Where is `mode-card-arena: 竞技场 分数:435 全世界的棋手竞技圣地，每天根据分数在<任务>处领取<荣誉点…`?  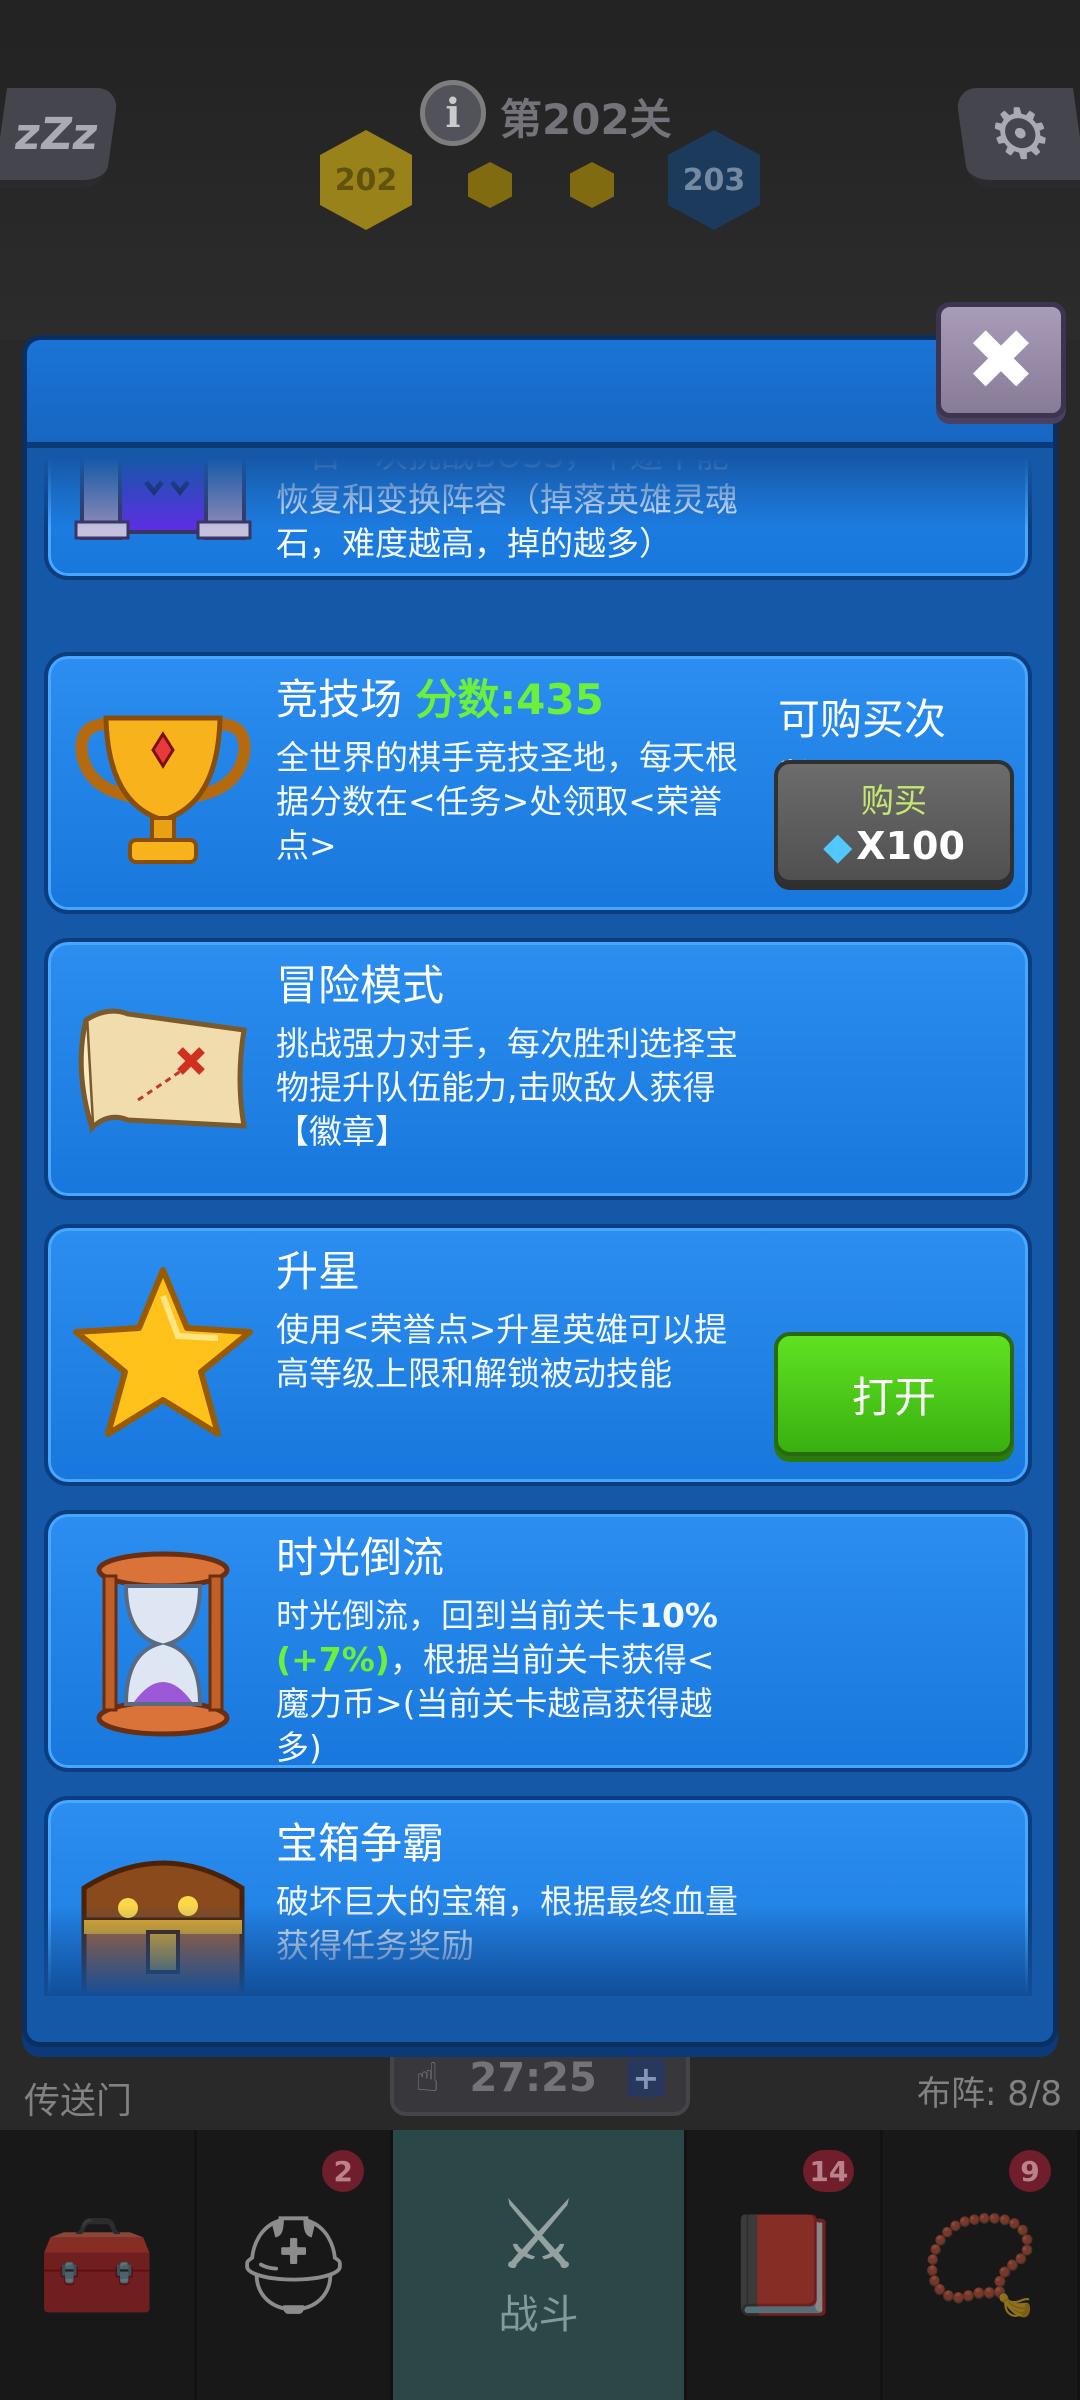
mode-card-arena: 竞技场 分数:435 全世界的棋手竞技圣地，每天根据分数在<任务>处领取<荣誉点… is located at coordinates (538, 783).